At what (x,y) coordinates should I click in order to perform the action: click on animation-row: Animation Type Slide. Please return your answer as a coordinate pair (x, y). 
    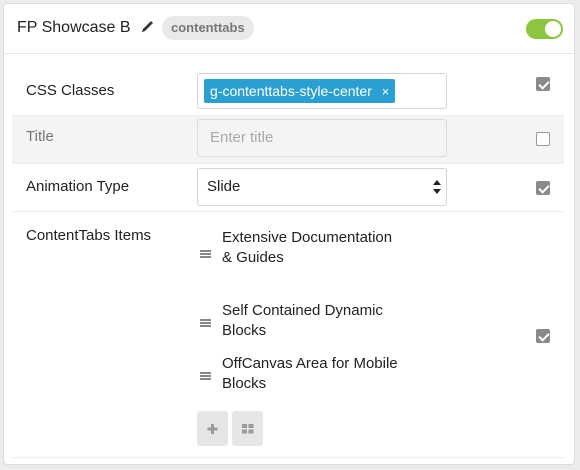
    Looking at the image, I should click on (288, 188).